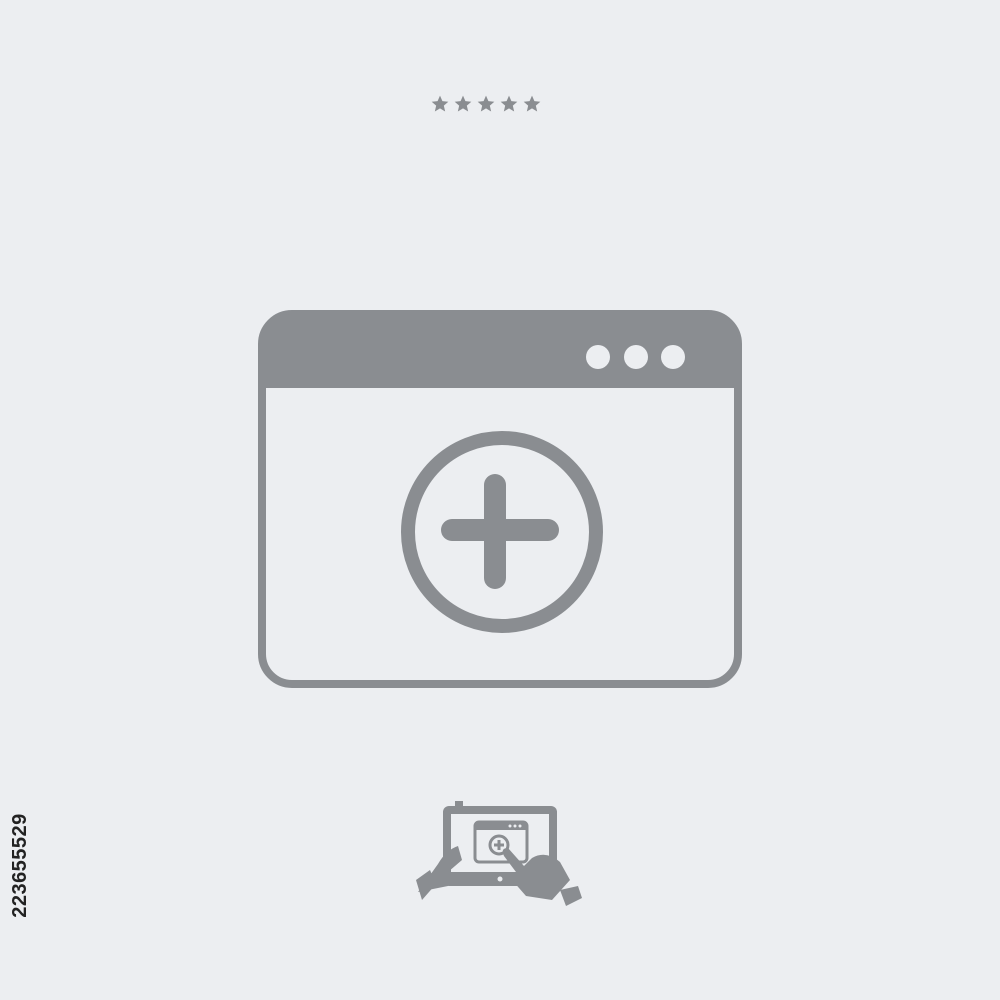  I want to click on stock-id-label: 223655529, so click(19, 865).